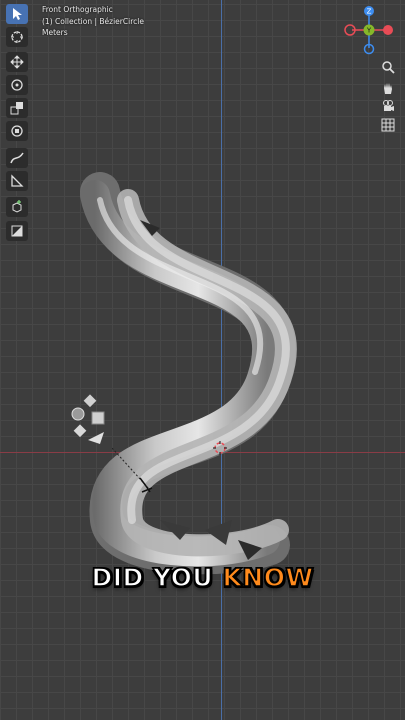  What do you see at coordinates (17, 62) in the screenshot?
I see `move-icon` at bounding box center [17, 62].